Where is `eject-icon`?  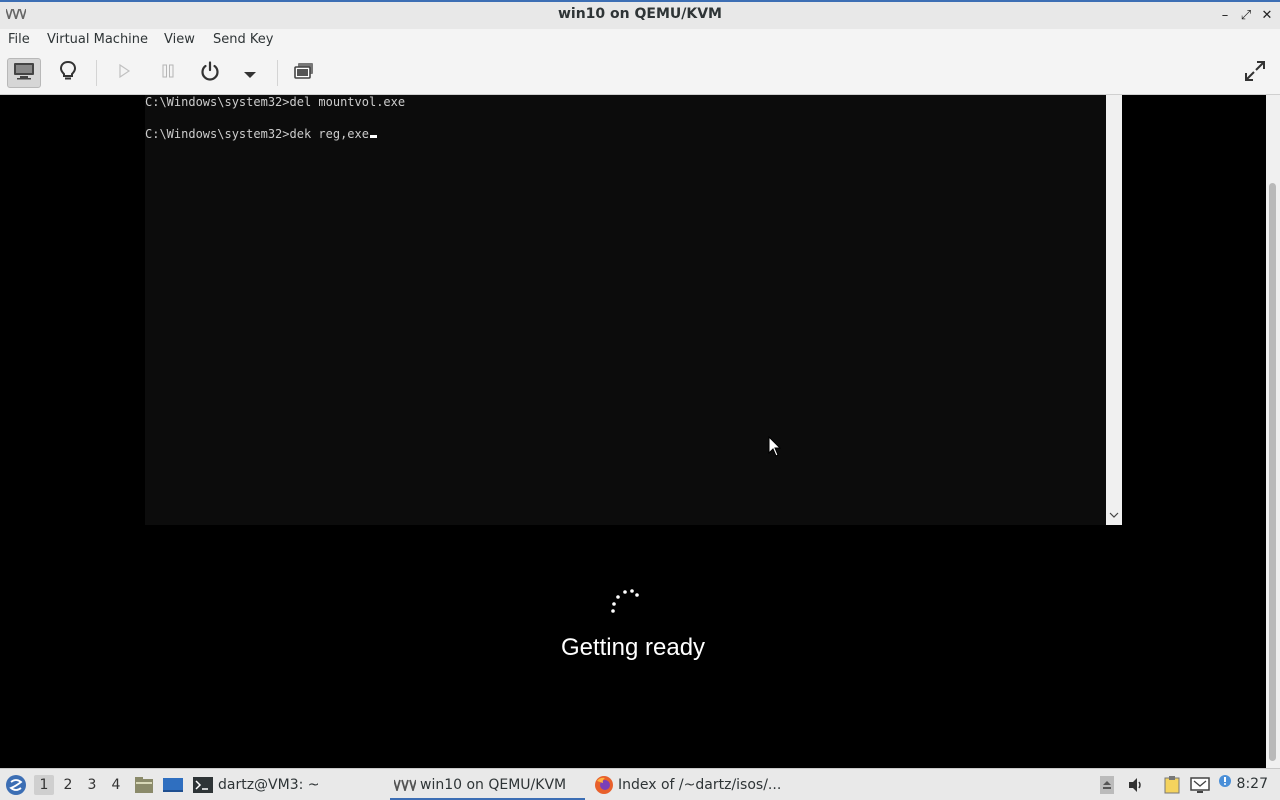
eject-icon is located at coordinates (1107, 785).